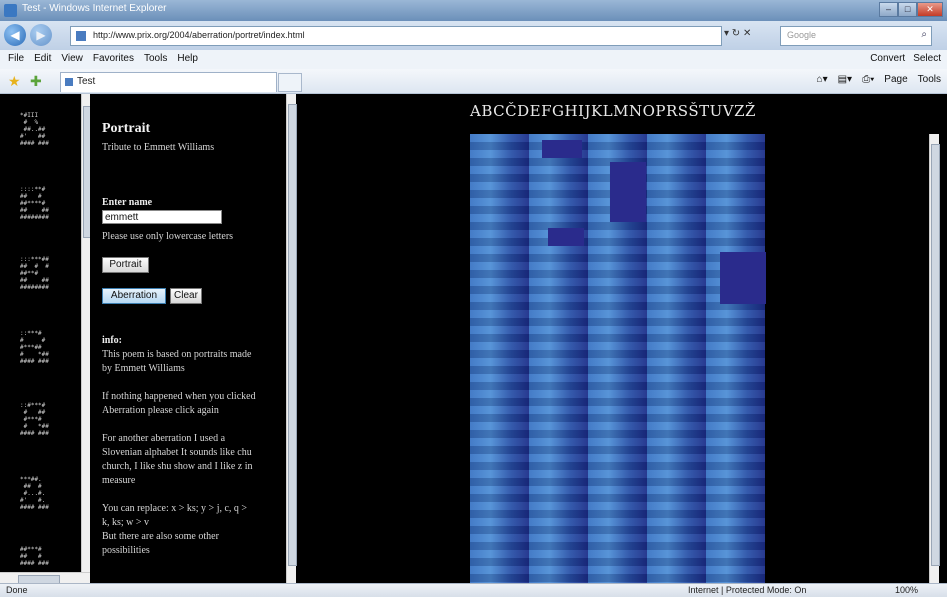 This screenshot has width=947, height=597. Describe the element at coordinates (845, 79) in the screenshot. I see `feeds-icon: ▤▾` at that location.